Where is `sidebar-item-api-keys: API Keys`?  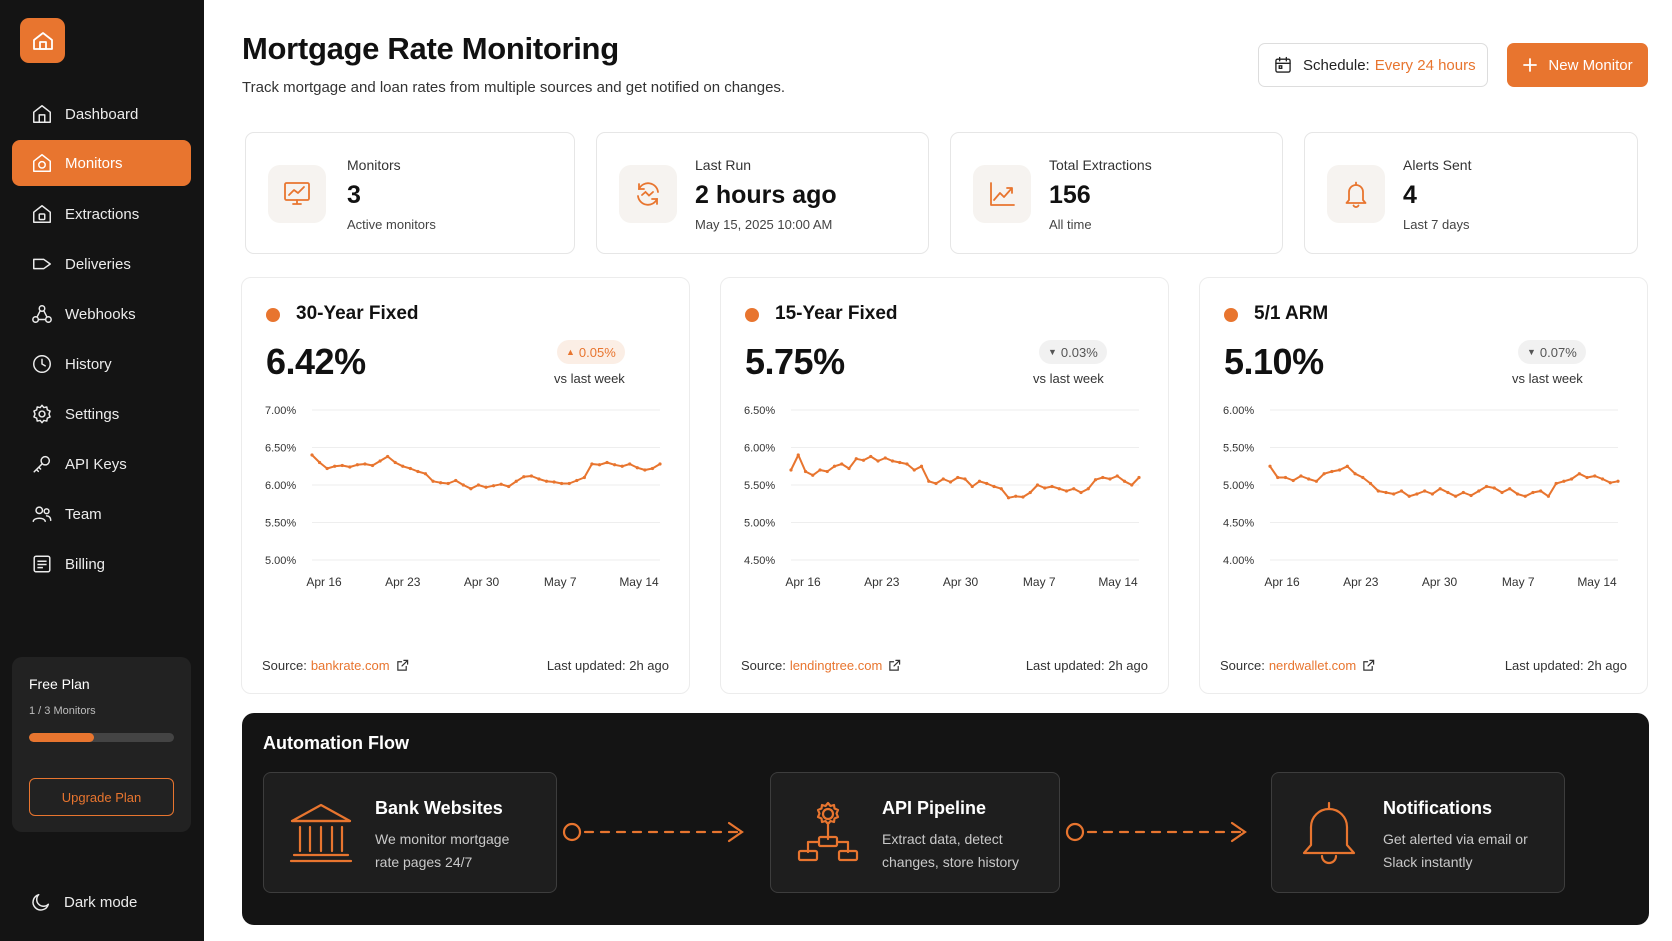 sidebar-item-api-keys: API Keys is located at coordinates (101, 464).